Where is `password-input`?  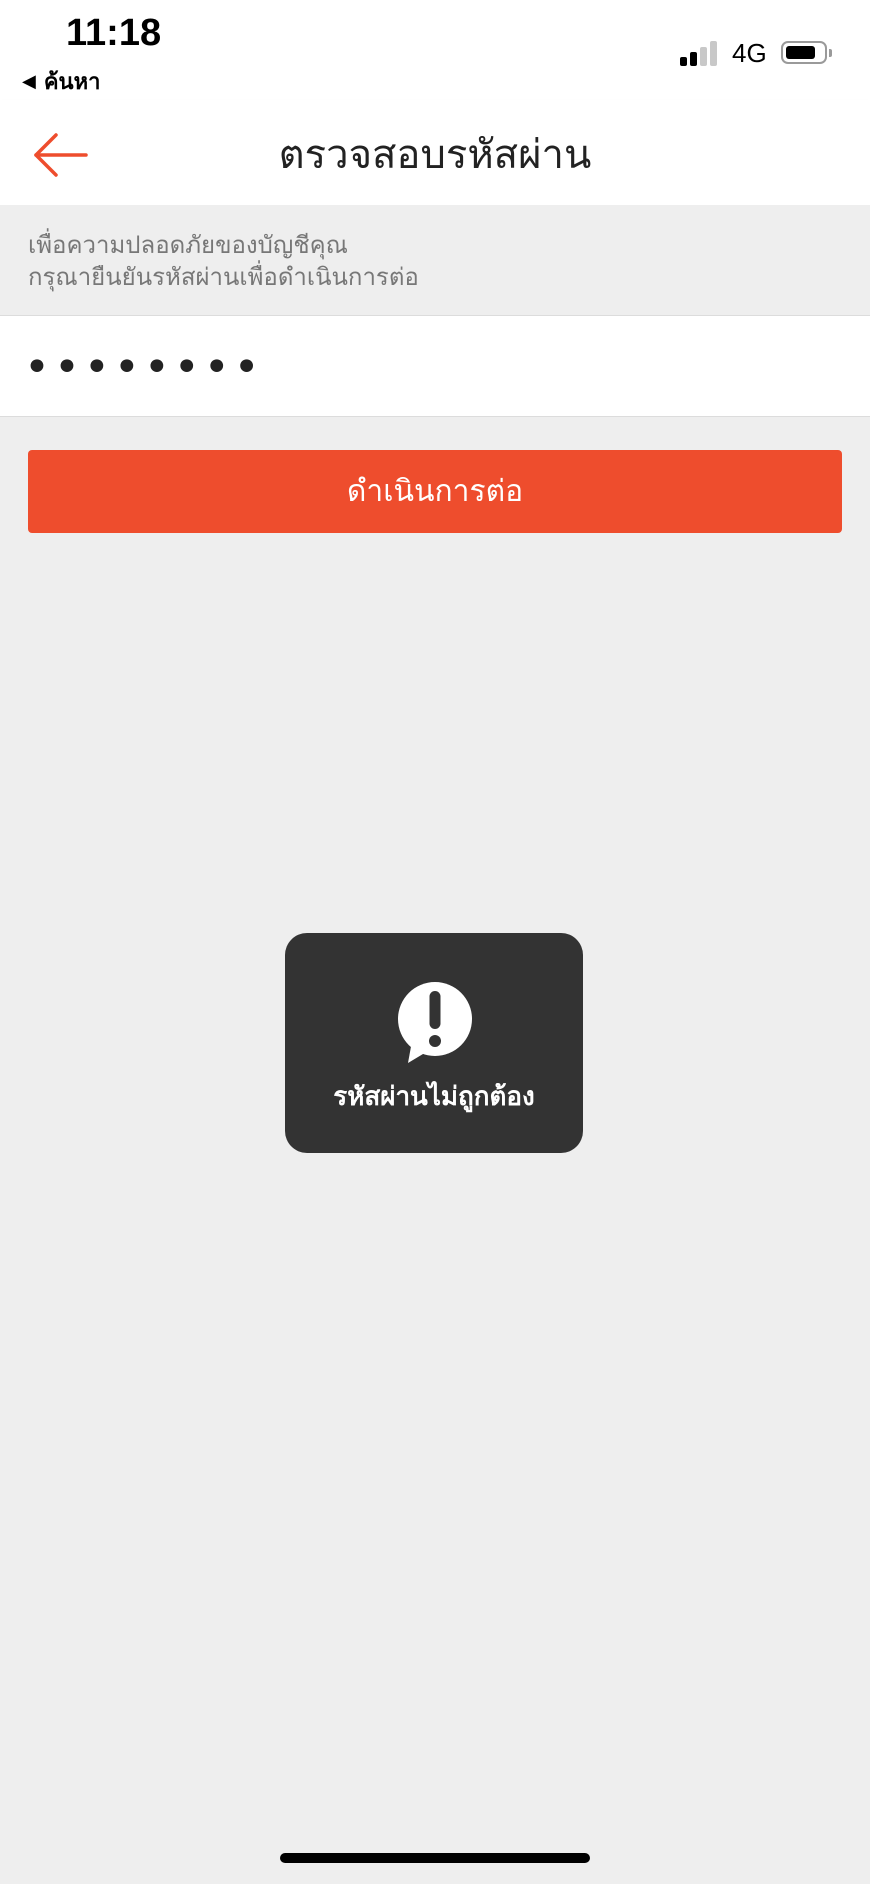
password-input is located at coordinates (434, 367).